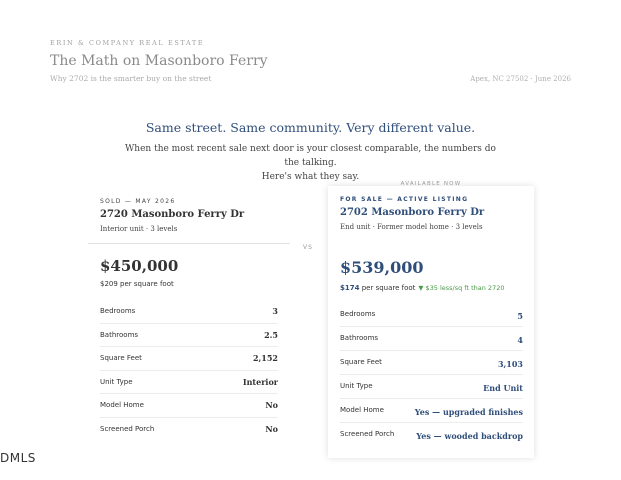 The image size is (621, 480). Describe the element at coordinates (18, 458) in the screenshot. I see `mls-logo: DMLS` at that location.